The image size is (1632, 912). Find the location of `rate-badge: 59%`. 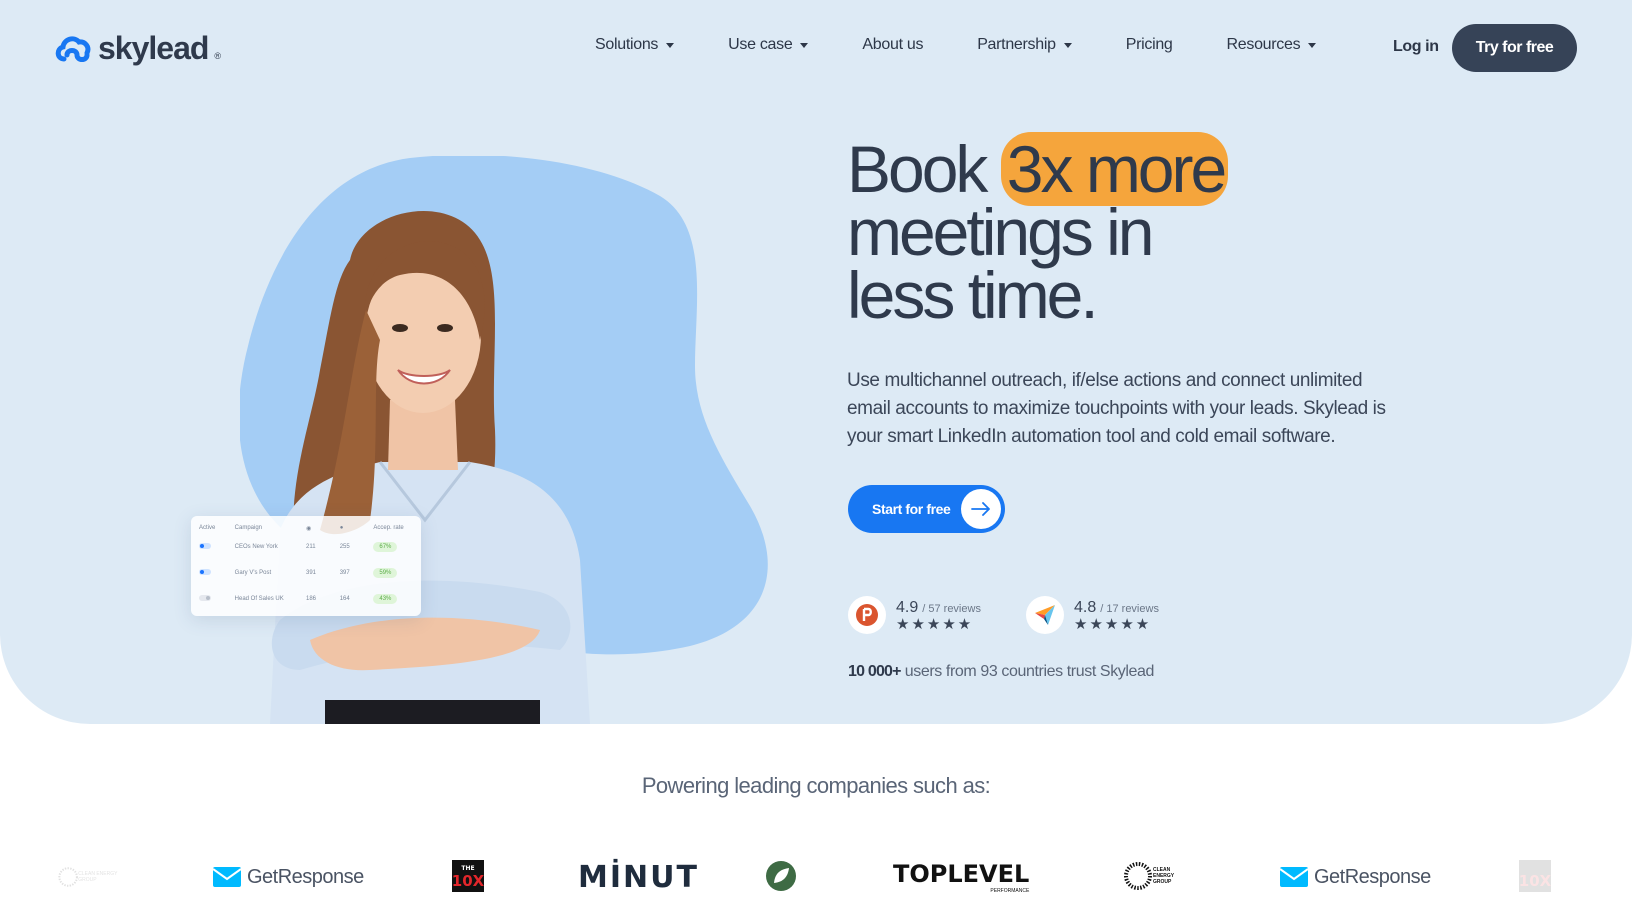

rate-badge: 59% is located at coordinates (385, 573).